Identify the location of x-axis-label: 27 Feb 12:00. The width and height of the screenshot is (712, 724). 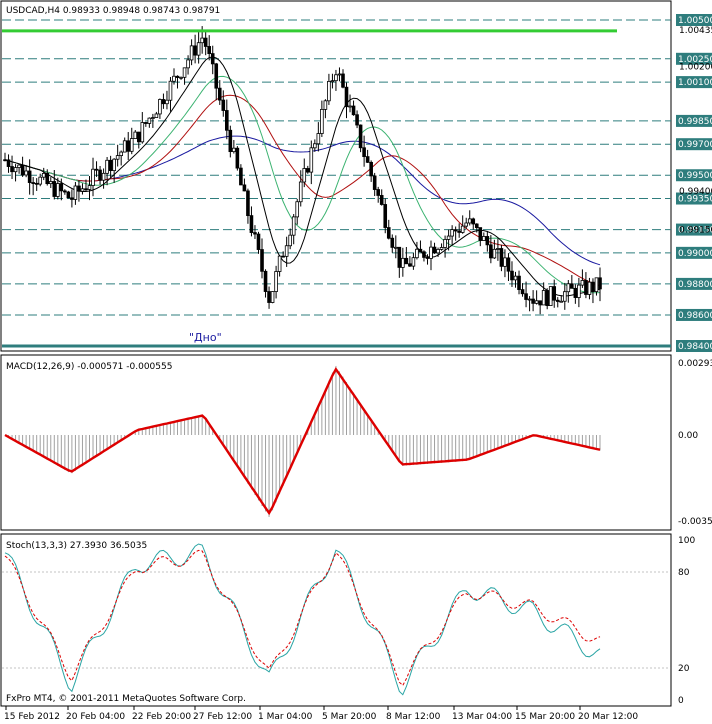
(222, 717).